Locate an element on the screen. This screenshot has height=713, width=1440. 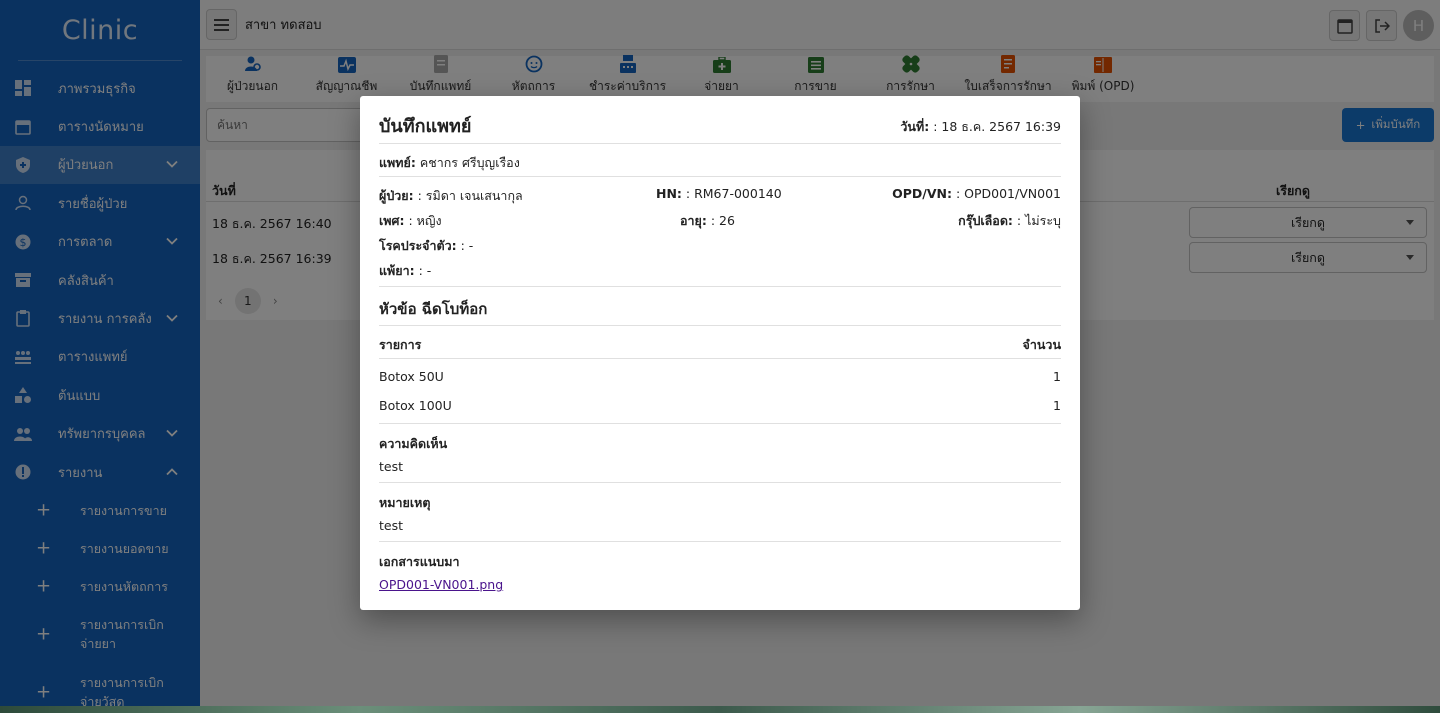
sex-label: เพศ: is located at coordinates (392, 220).